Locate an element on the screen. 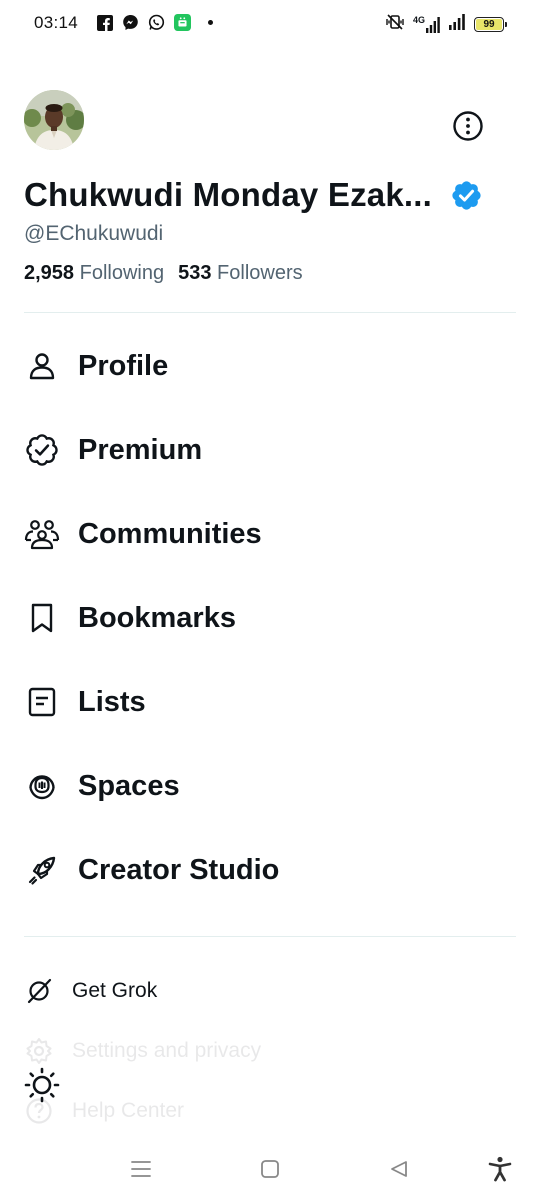 The height and width of the screenshot is (1200, 540). spaces-icon is located at coordinates (42, 786).